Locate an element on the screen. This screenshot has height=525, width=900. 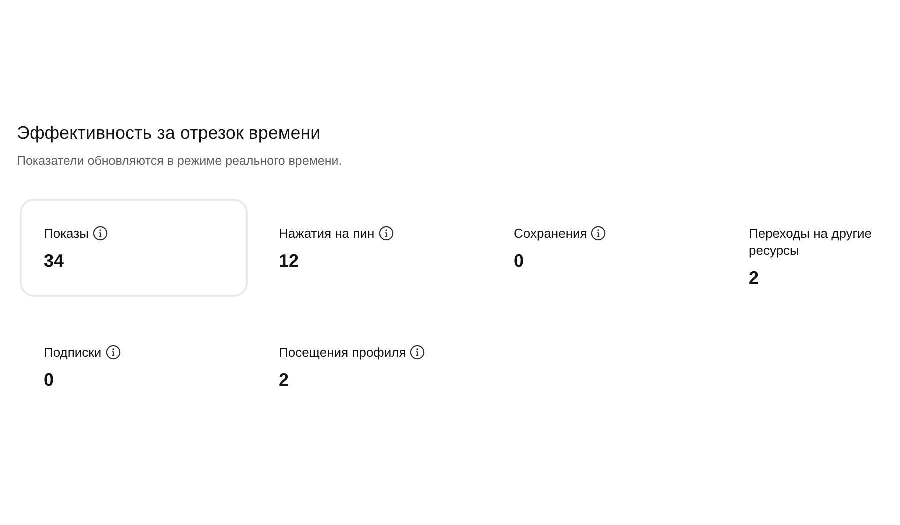
section-subtitle: Показатели обновляются в режиме реального времени. is located at coordinates (179, 161).